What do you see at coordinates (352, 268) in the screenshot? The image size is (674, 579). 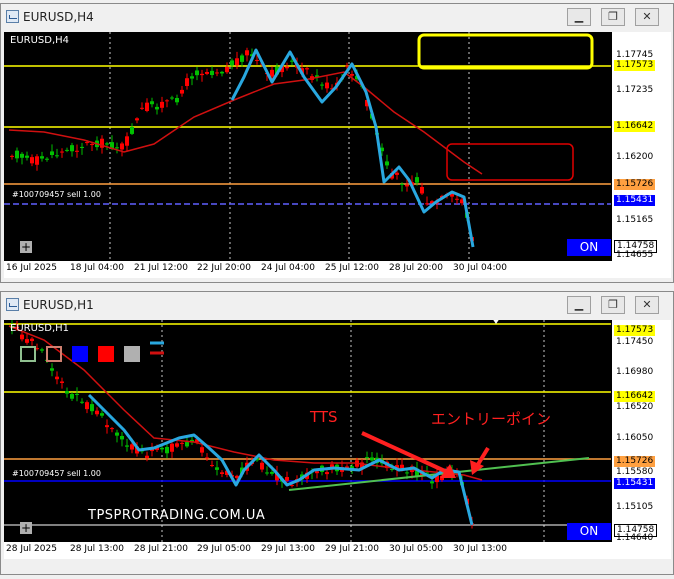 I see `time-label: 25 Jul 12:00` at bounding box center [352, 268].